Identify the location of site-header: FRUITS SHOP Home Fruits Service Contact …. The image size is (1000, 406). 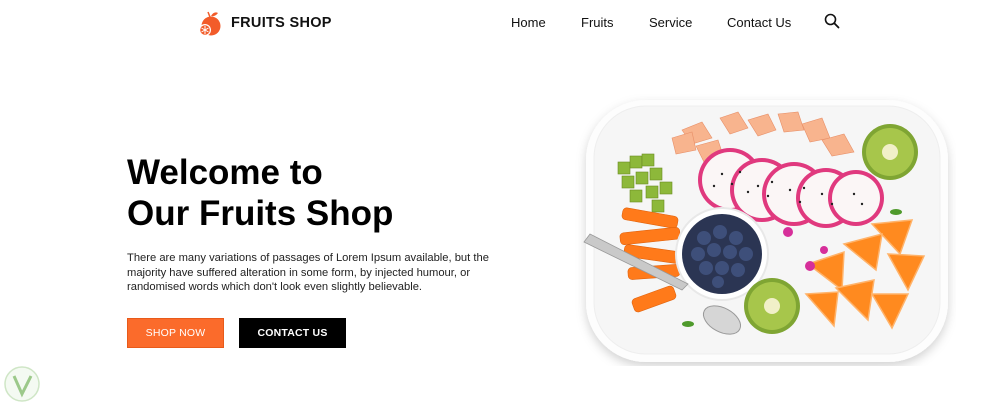
(500, 23).